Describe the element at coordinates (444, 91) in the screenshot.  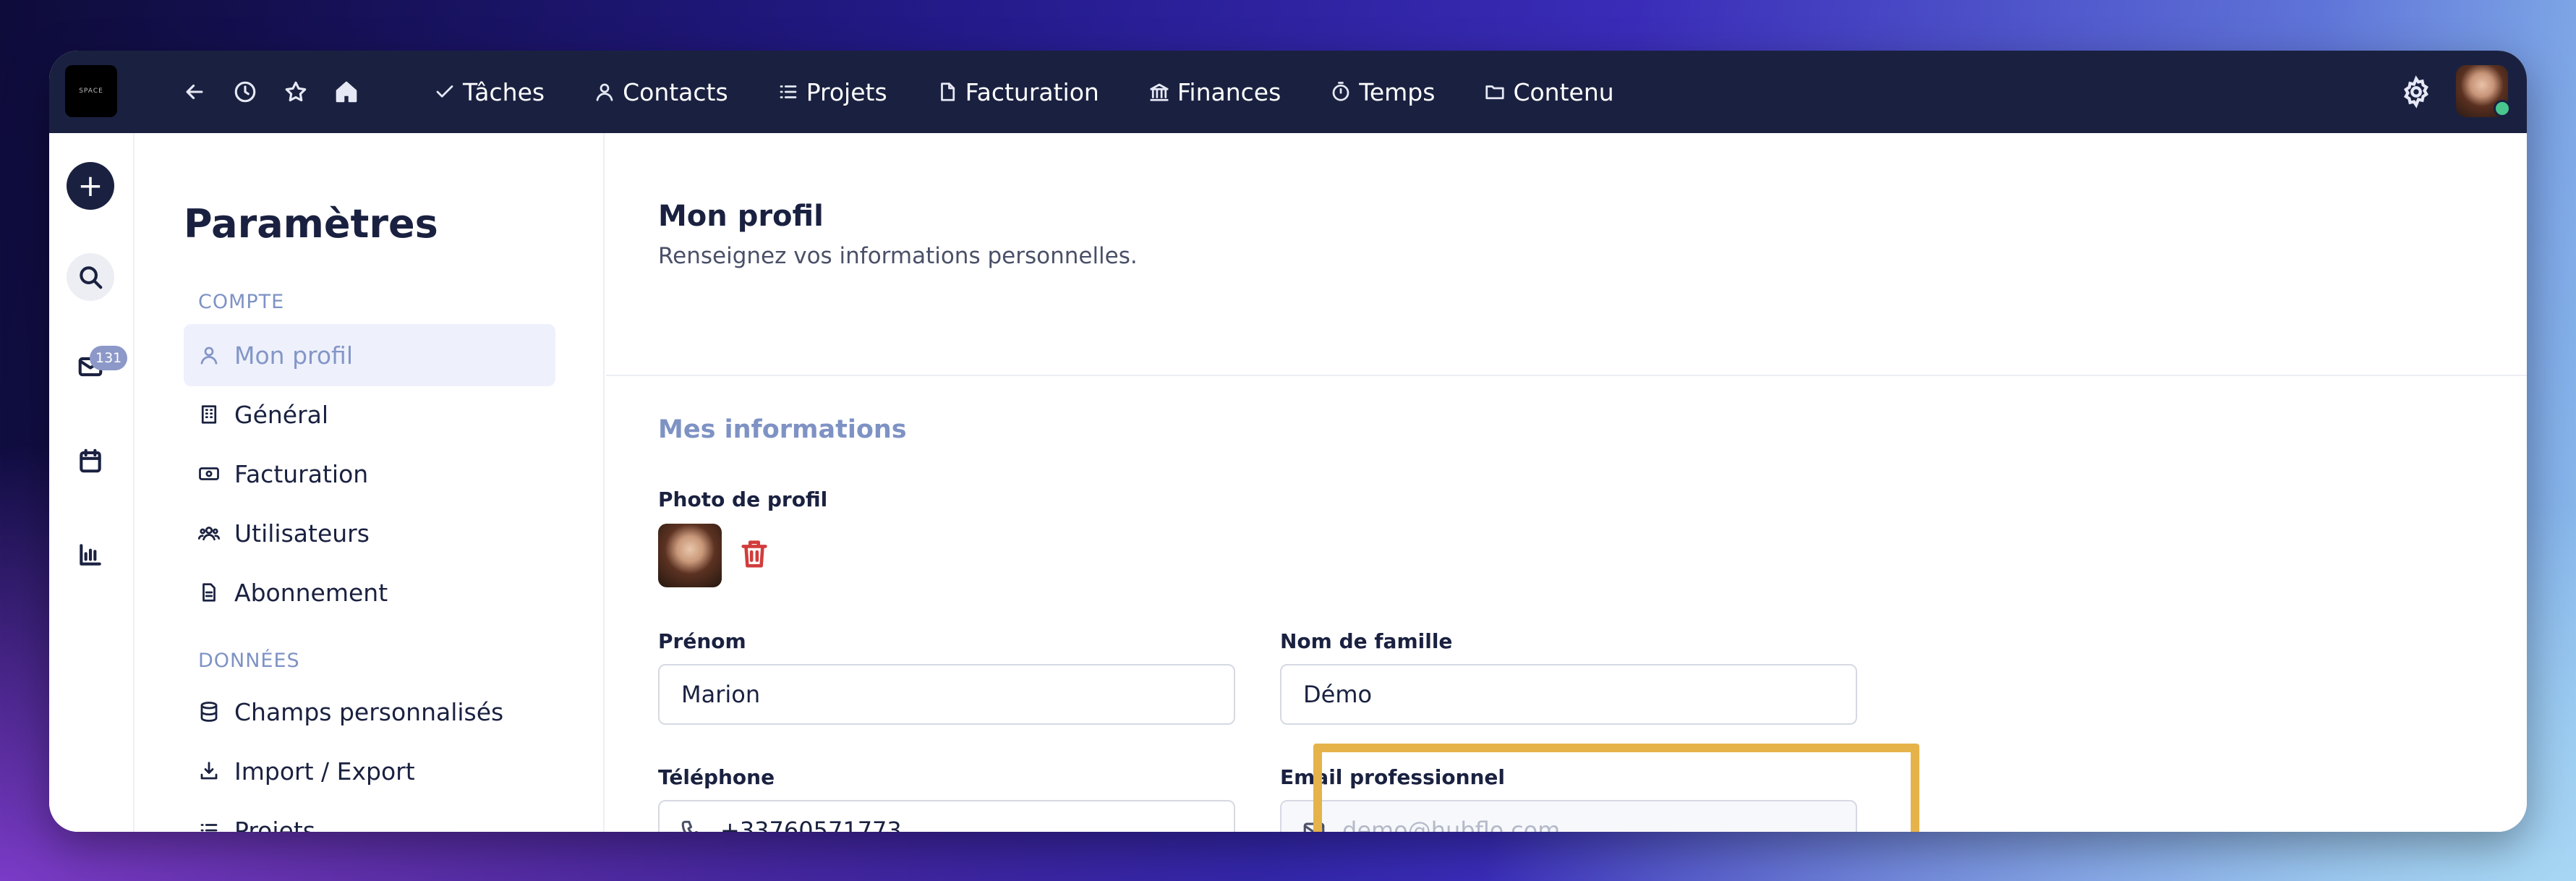
I see `check-icon` at that location.